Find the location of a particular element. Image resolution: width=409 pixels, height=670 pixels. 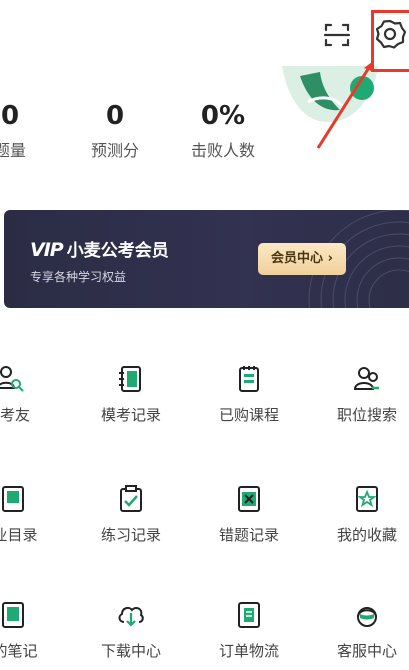

menu-item-label: 错题记录 is located at coordinates (248, 535).